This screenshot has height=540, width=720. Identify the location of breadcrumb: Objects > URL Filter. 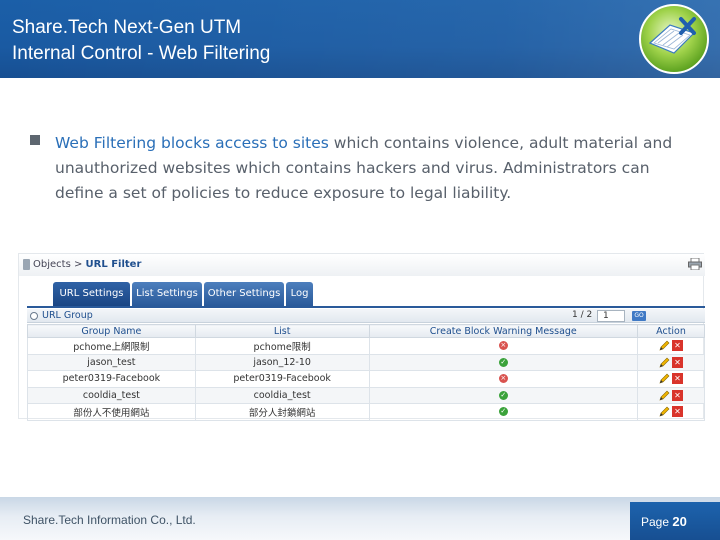
(362, 265).